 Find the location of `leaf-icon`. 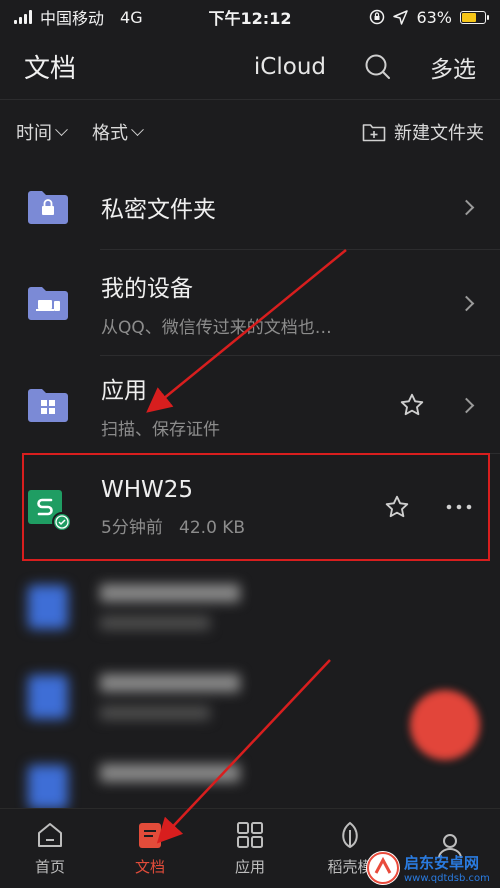

leaf-icon is located at coordinates (350, 835).